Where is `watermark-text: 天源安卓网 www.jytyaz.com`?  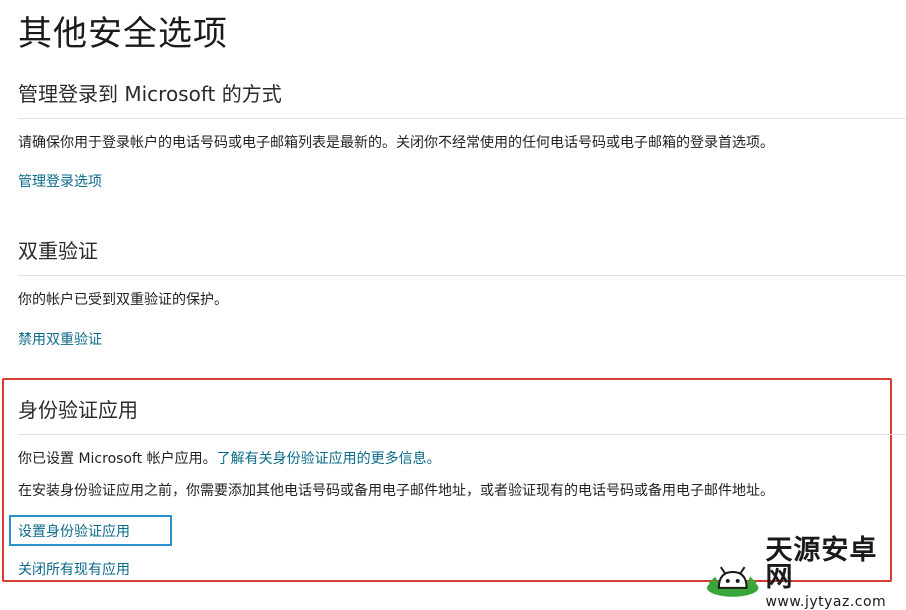
watermark-text: 天源安卓网 www.jytyaz.com is located at coordinates (834, 573).